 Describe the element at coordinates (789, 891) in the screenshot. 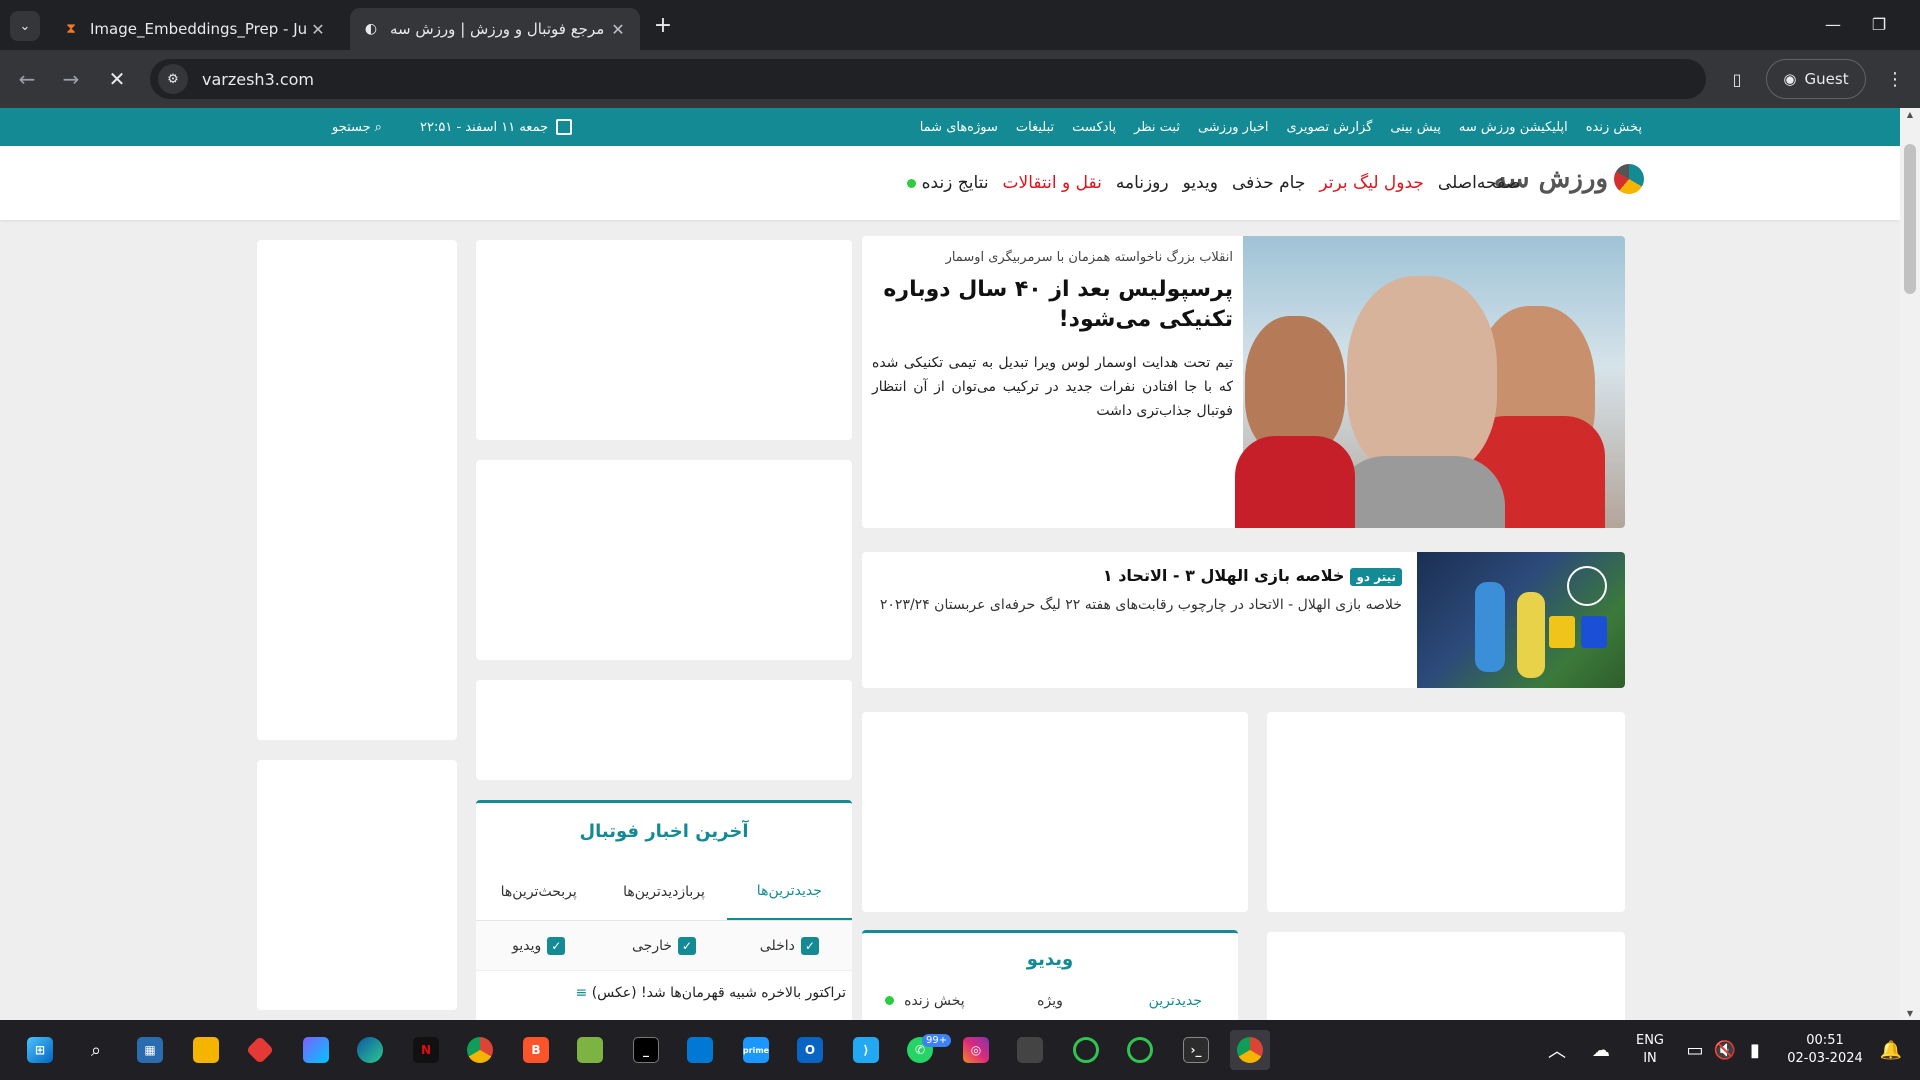

I see `tab-latest: جدیدترین‌ها` at that location.